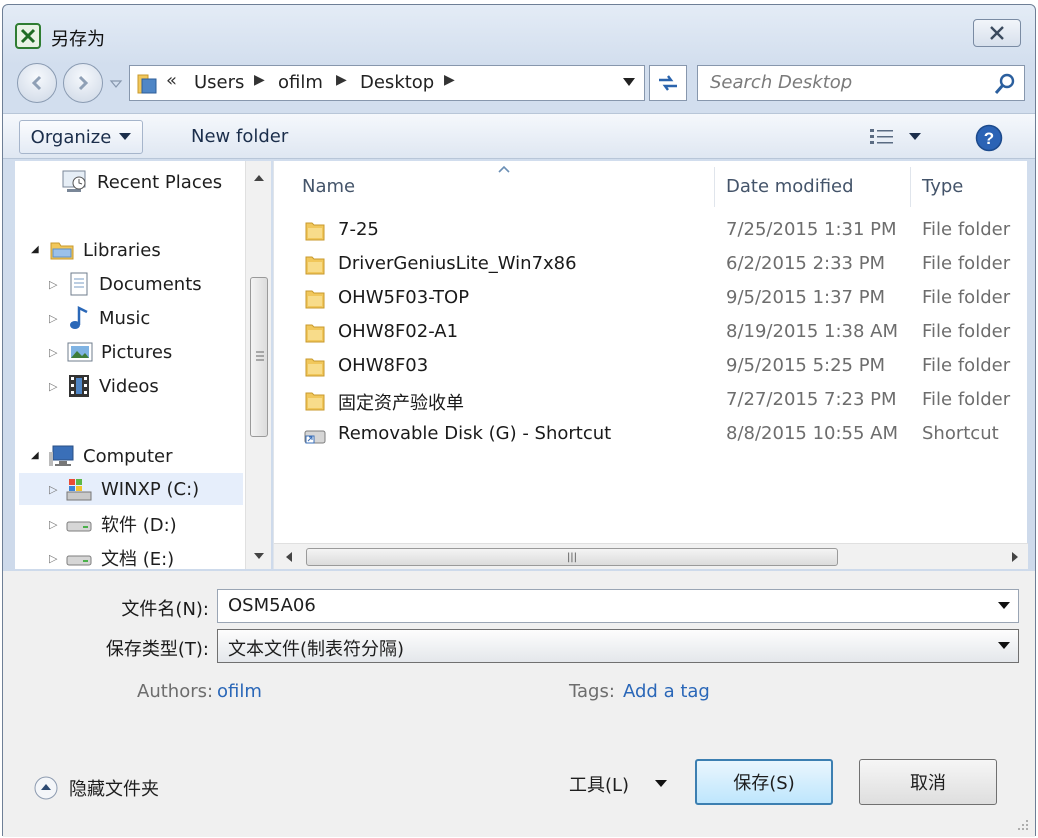 The width and height of the screenshot is (1038, 838). Describe the element at coordinates (259, 178) in the screenshot. I see `scroll-up-icon` at that location.